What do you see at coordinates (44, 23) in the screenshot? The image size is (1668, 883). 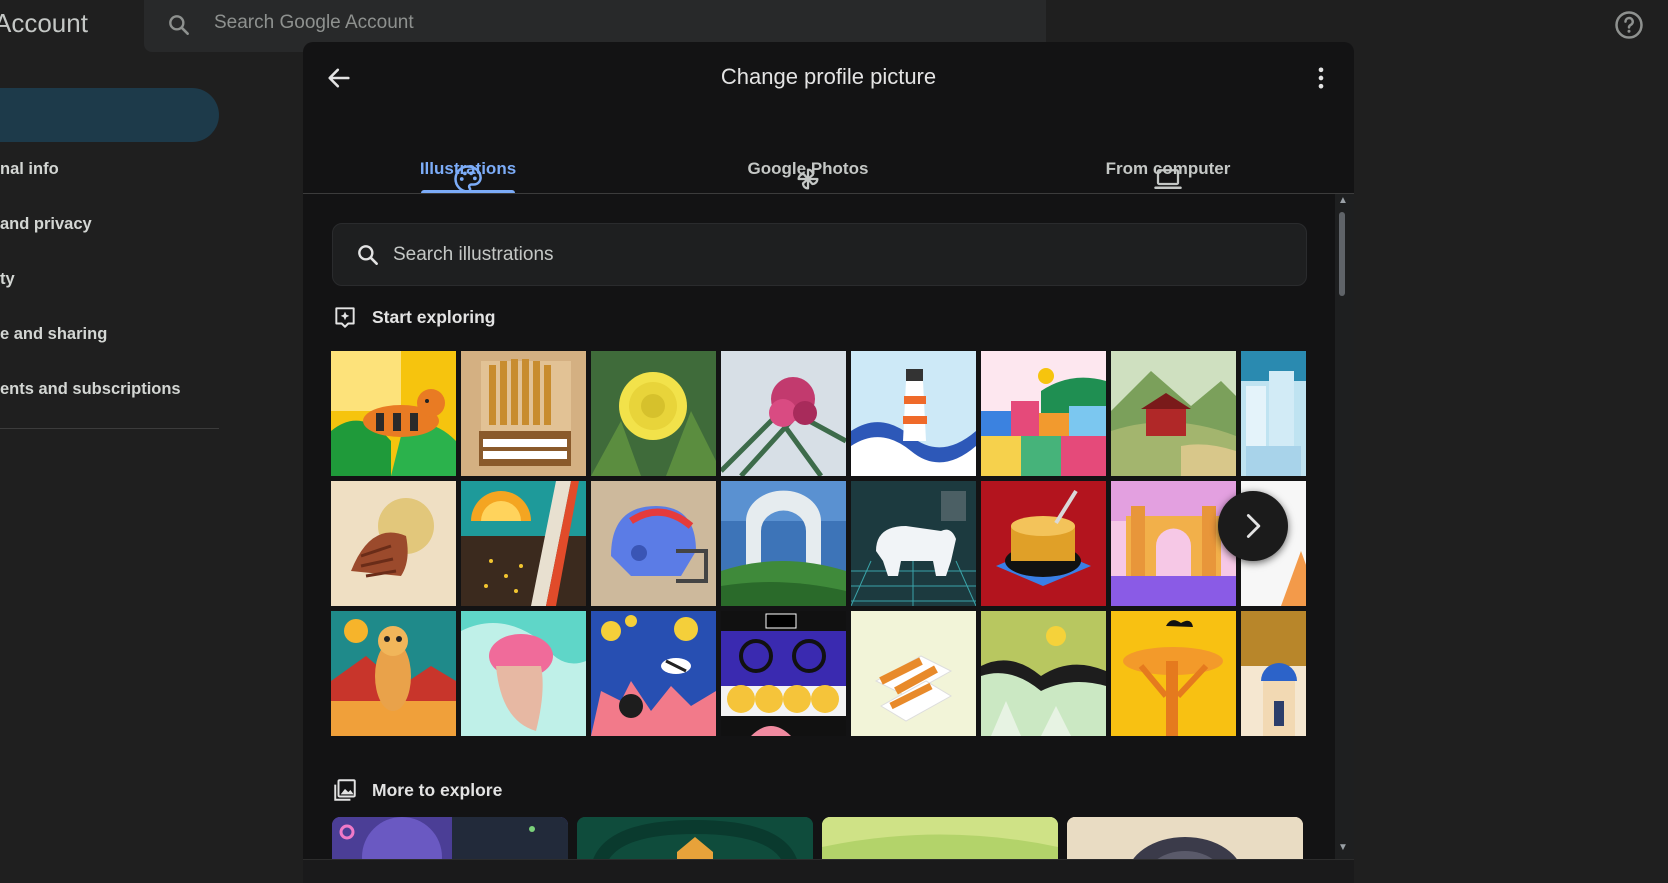 I see `brand-title: Account` at bounding box center [44, 23].